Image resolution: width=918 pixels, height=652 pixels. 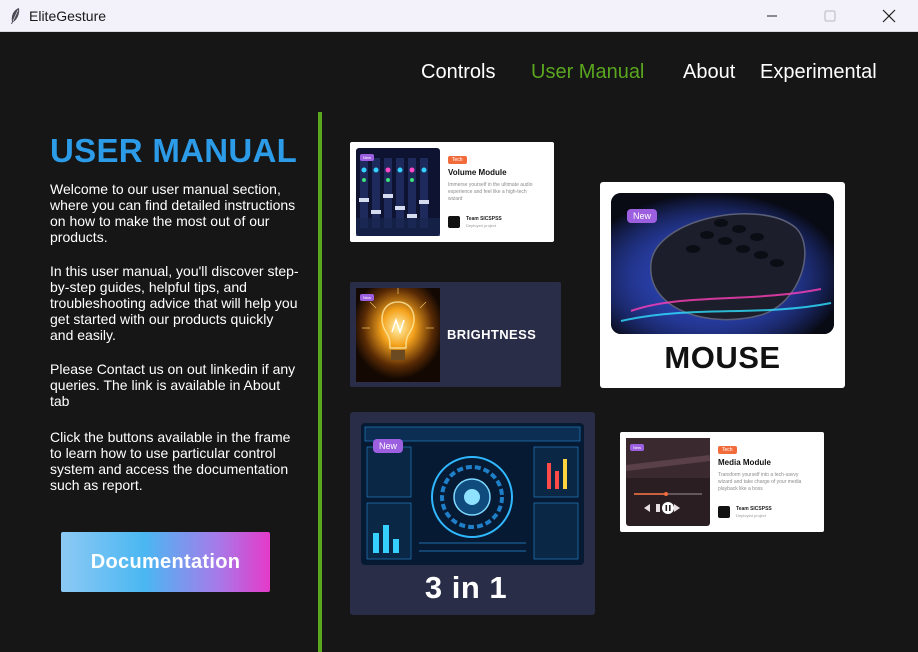 What do you see at coordinates (466, 587) in the screenshot?
I see `card-label: 3 in 1` at bounding box center [466, 587].